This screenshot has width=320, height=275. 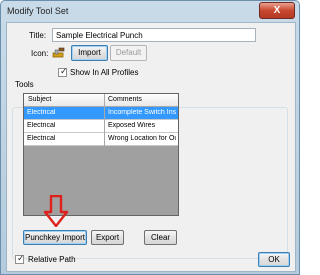 I want to click on close-icon: X, so click(x=277, y=10).